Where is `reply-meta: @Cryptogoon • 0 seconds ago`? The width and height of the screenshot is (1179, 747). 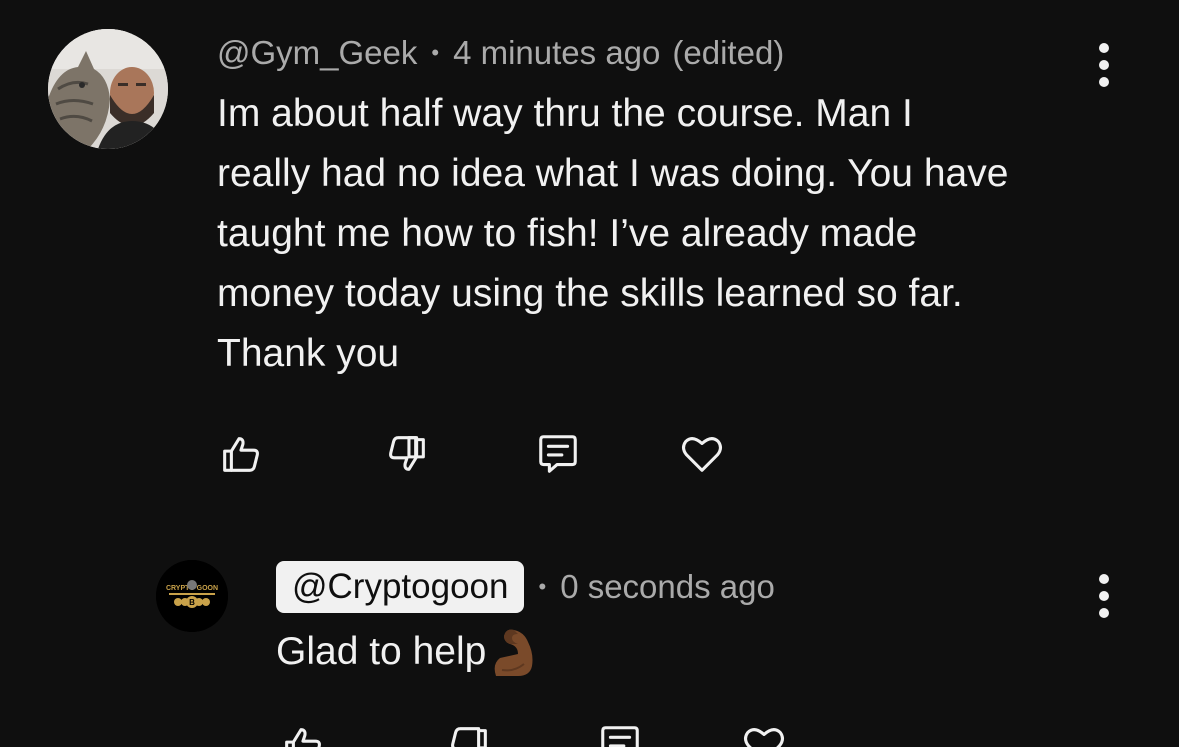 reply-meta: @Cryptogoon • 0 seconds ago is located at coordinates (525, 587).